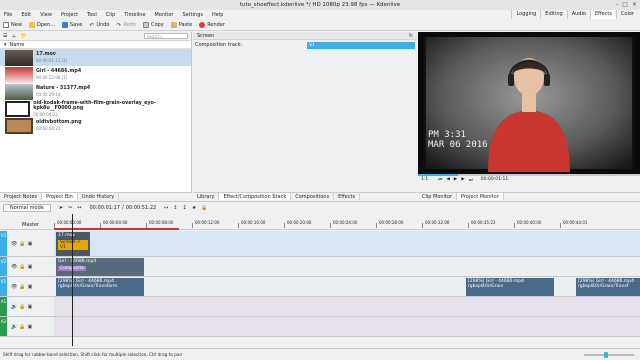  Describe the element at coordinates (553, 14) in the screenshot. I see `layout-editing: Editing` at that location.